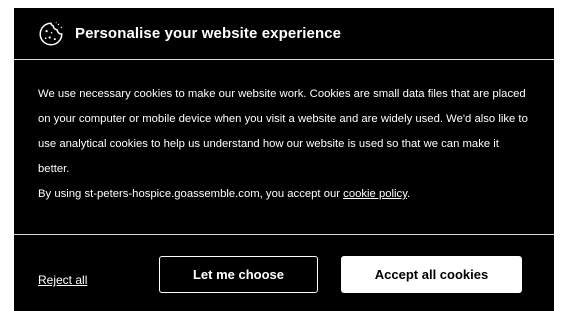 This screenshot has width=568, height=311. I want to click on let-me-choose-button: Let me choose, so click(238, 274).